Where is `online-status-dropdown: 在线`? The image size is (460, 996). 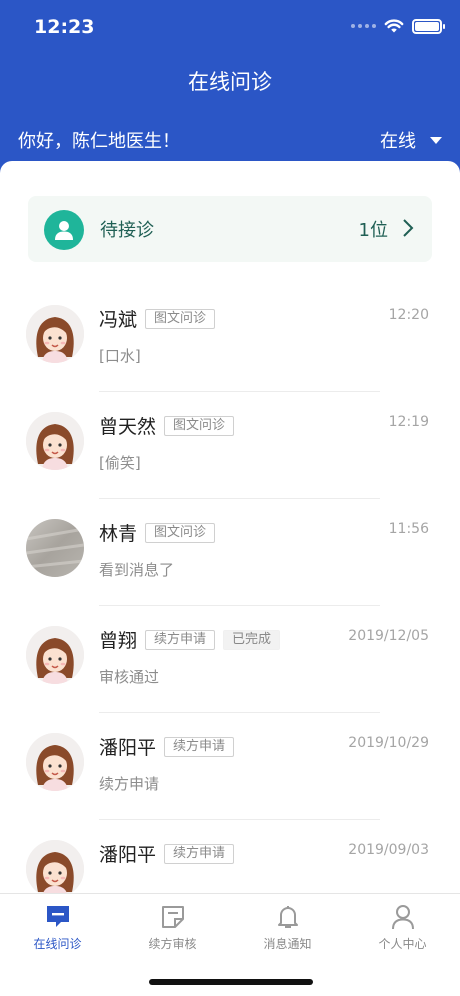
online-status-dropdown: 在线 is located at coordinates (411, 140).